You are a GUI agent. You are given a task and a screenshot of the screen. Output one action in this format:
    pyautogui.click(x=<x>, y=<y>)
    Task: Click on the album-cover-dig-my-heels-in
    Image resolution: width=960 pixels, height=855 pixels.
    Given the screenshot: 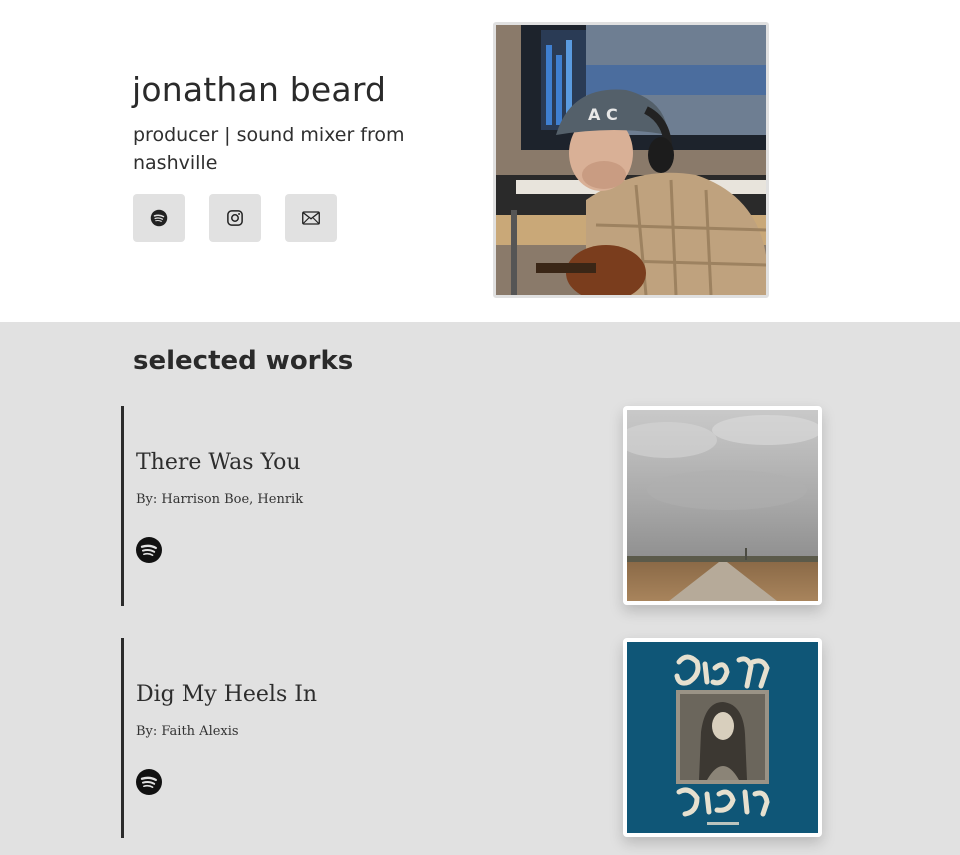 What is the action you would take?
    pyautogui.click(x=722, y=737)
    